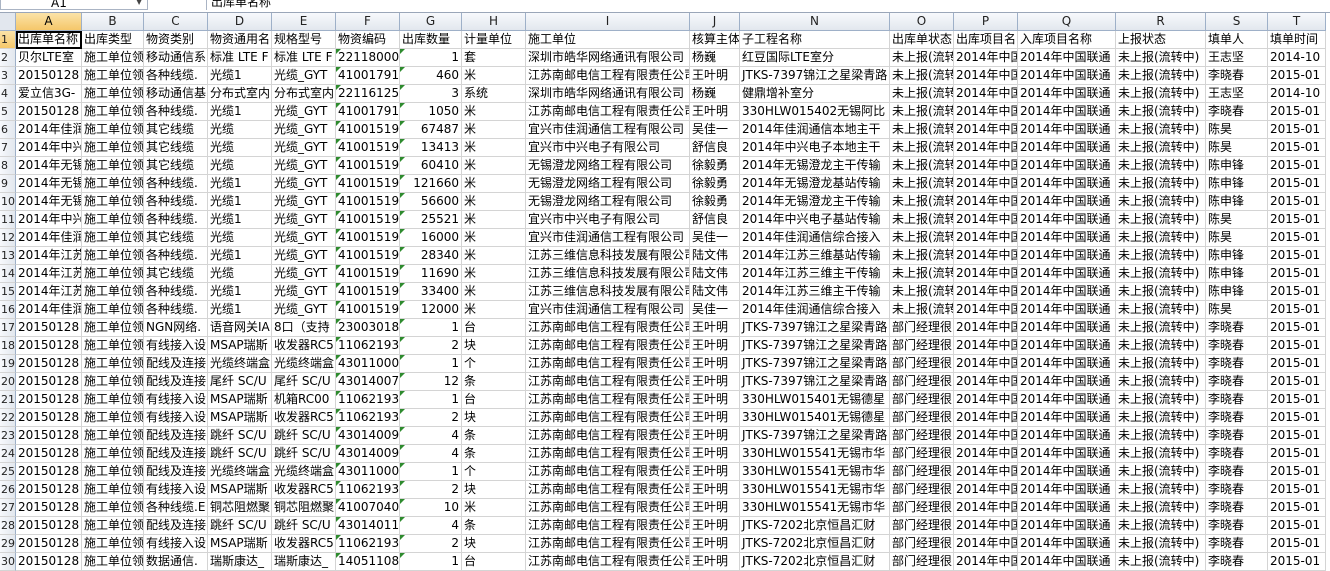  What do you see at coordinates (922, 40) in the screenshot?
I see `cell: 出库单状态` at bounding box center [922, 40].